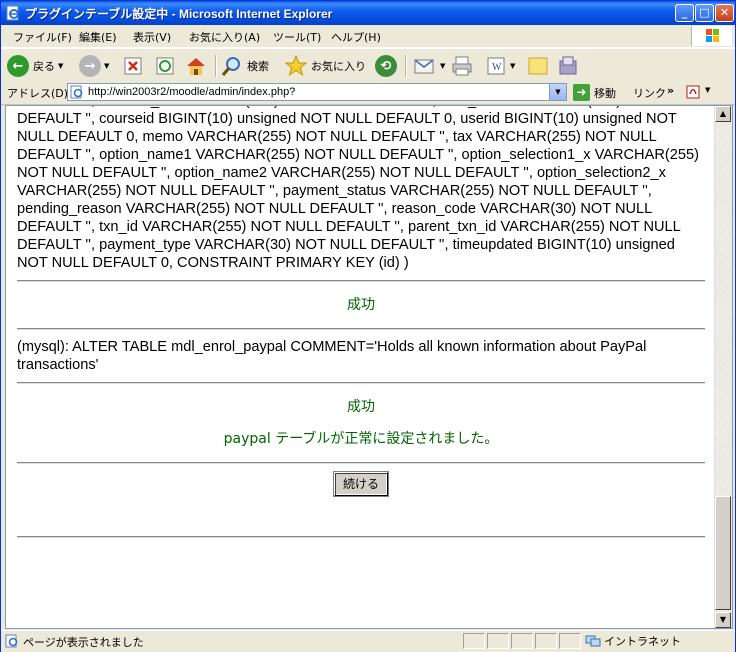 This screenshot has height=652, width=736. I want to click on refresh-icon, so click(165, 66).